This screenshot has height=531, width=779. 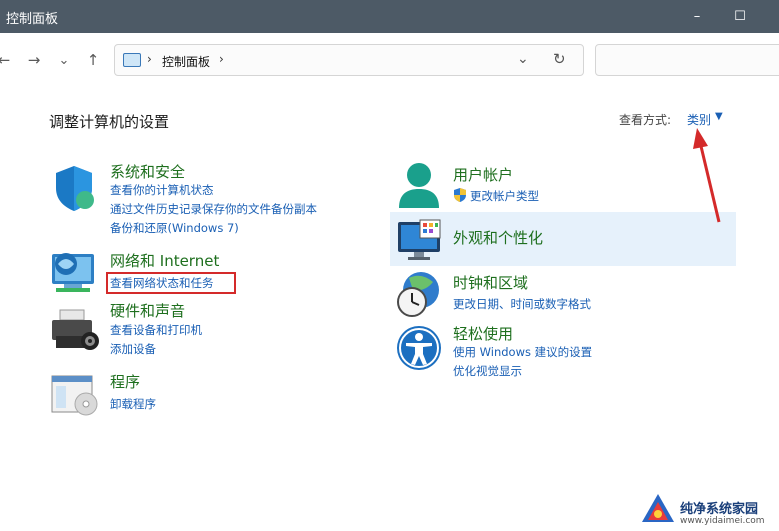 I want to click on navigation-bar: ← → ⌄ ↑ › 控制面板 › ⌄ ↻, so click(x=389, y=60).